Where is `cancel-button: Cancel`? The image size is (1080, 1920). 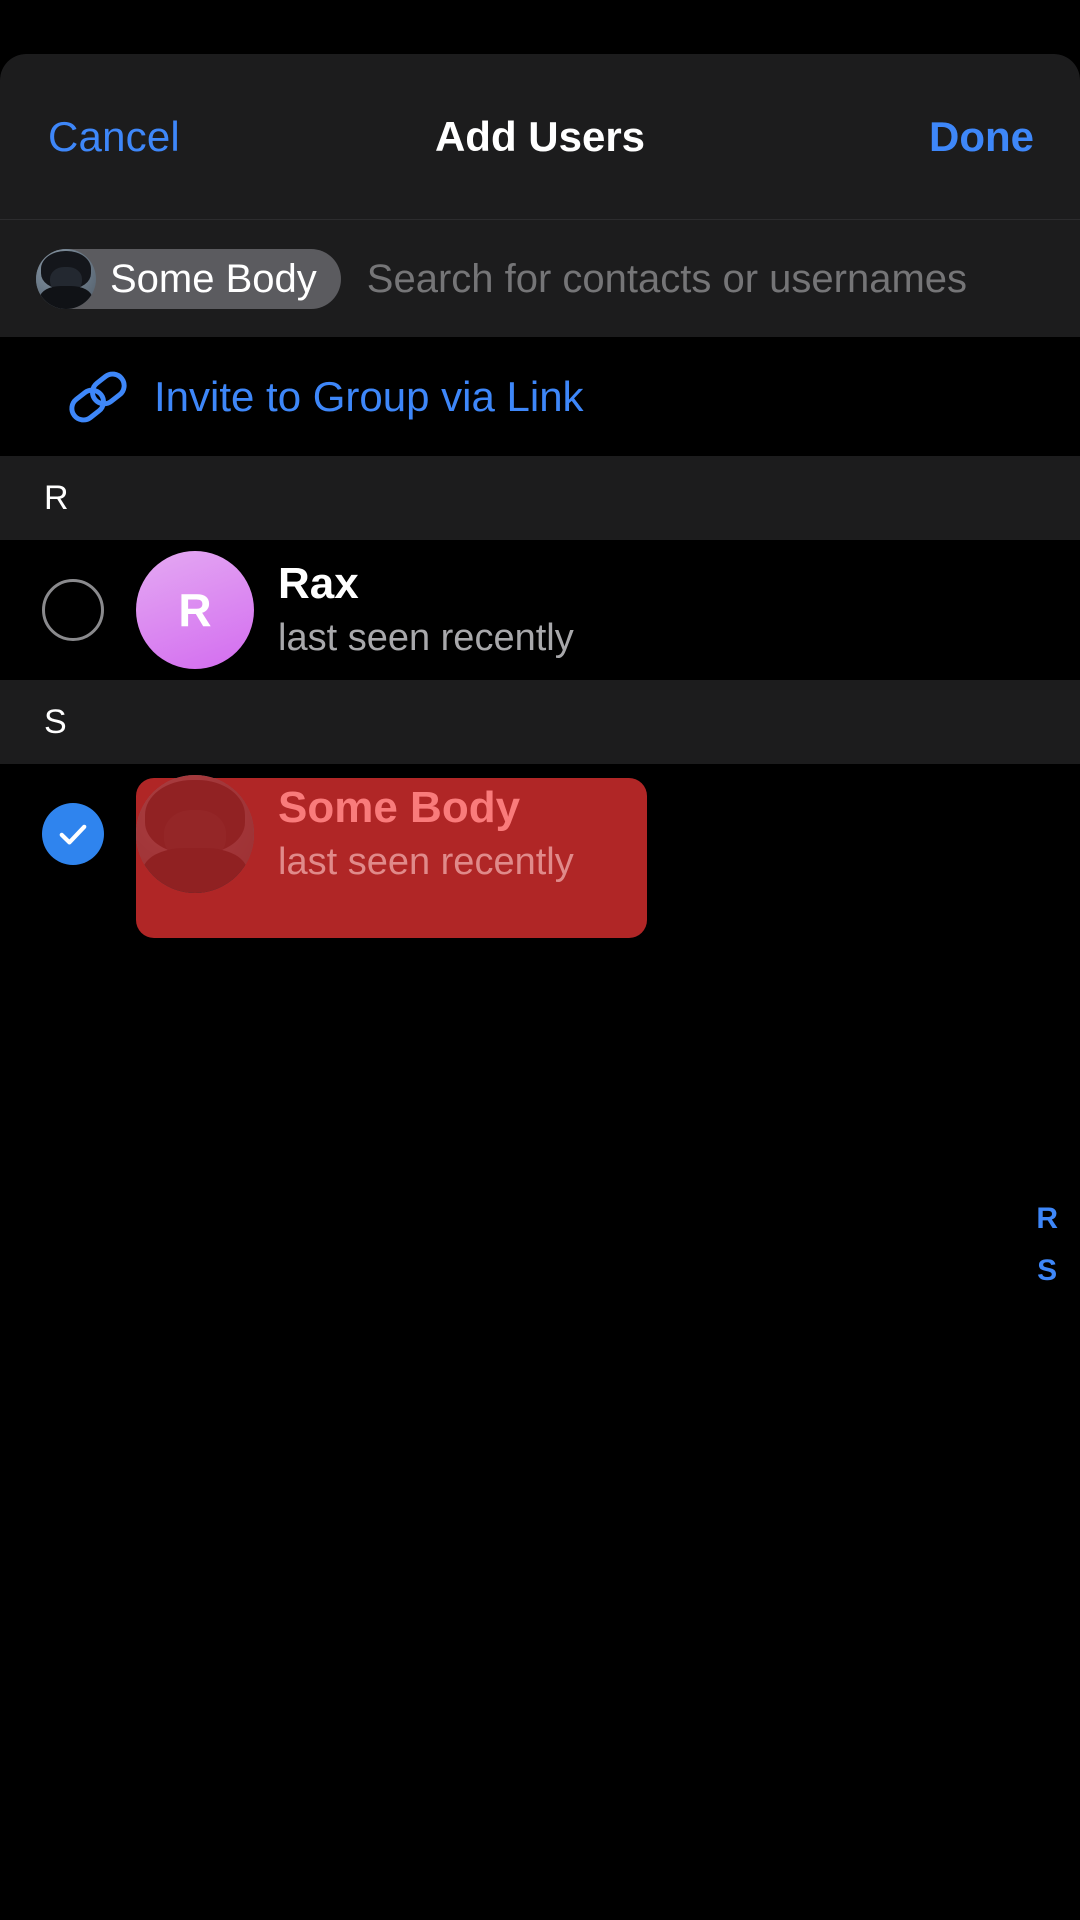
cancel-button: Cancel is located at coordinates (114, 137).